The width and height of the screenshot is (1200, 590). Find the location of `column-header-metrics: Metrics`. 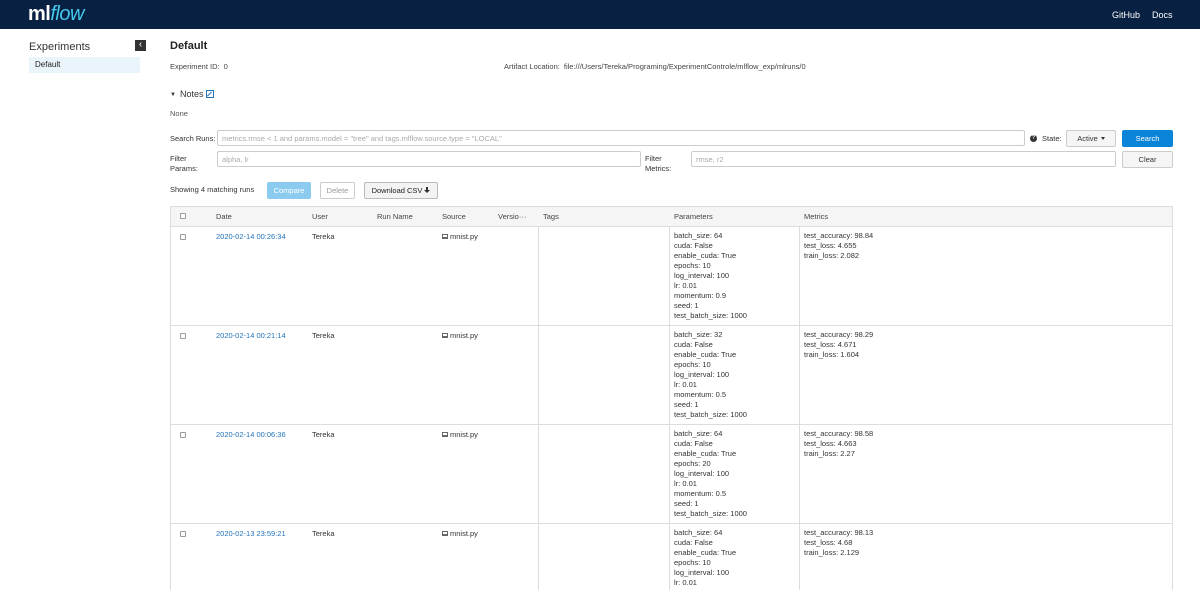

column-header-metrics: Metrics is located at coordinates (816, 216).